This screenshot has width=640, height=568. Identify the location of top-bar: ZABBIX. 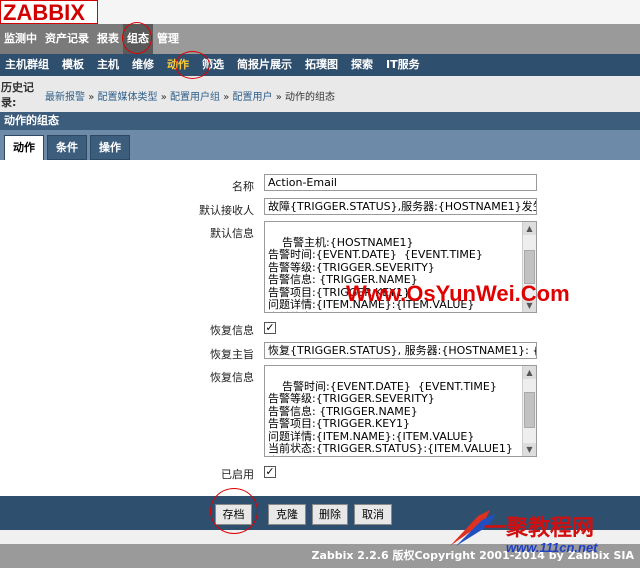
(320, 12).